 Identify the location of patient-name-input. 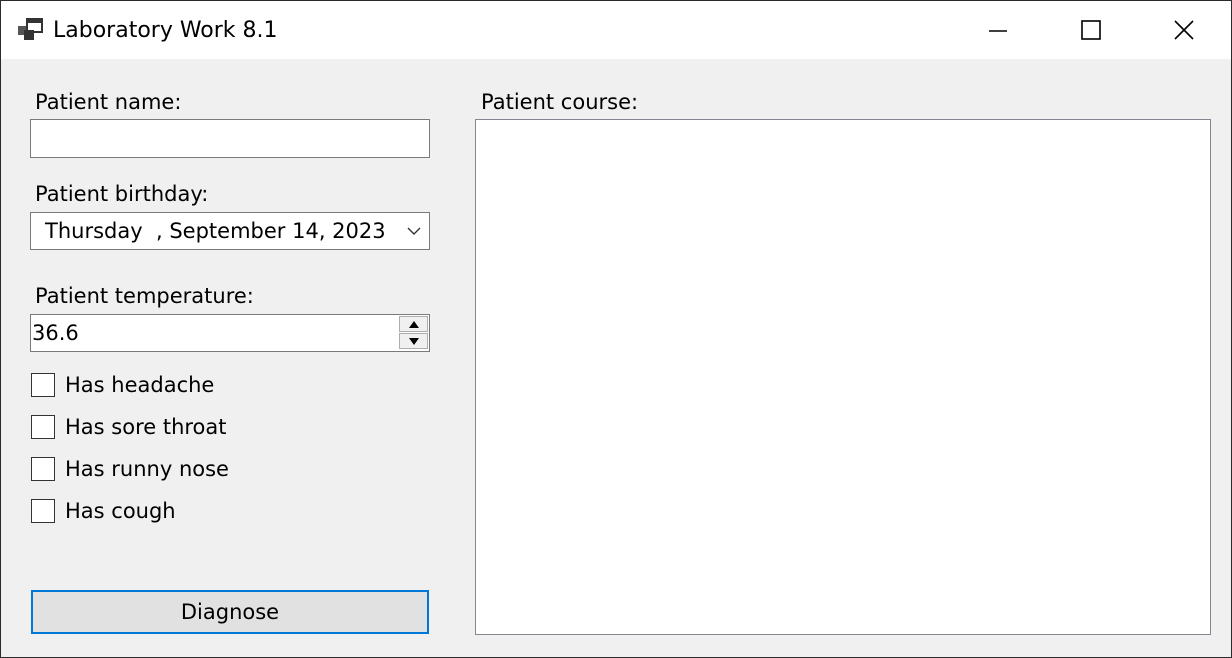
(230, 138).